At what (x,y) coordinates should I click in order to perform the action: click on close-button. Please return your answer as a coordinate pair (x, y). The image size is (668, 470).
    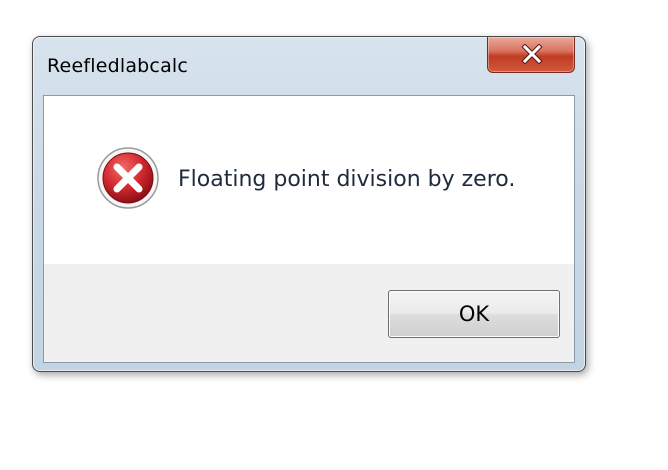
    Looking at the image, I should click on (531, 55).